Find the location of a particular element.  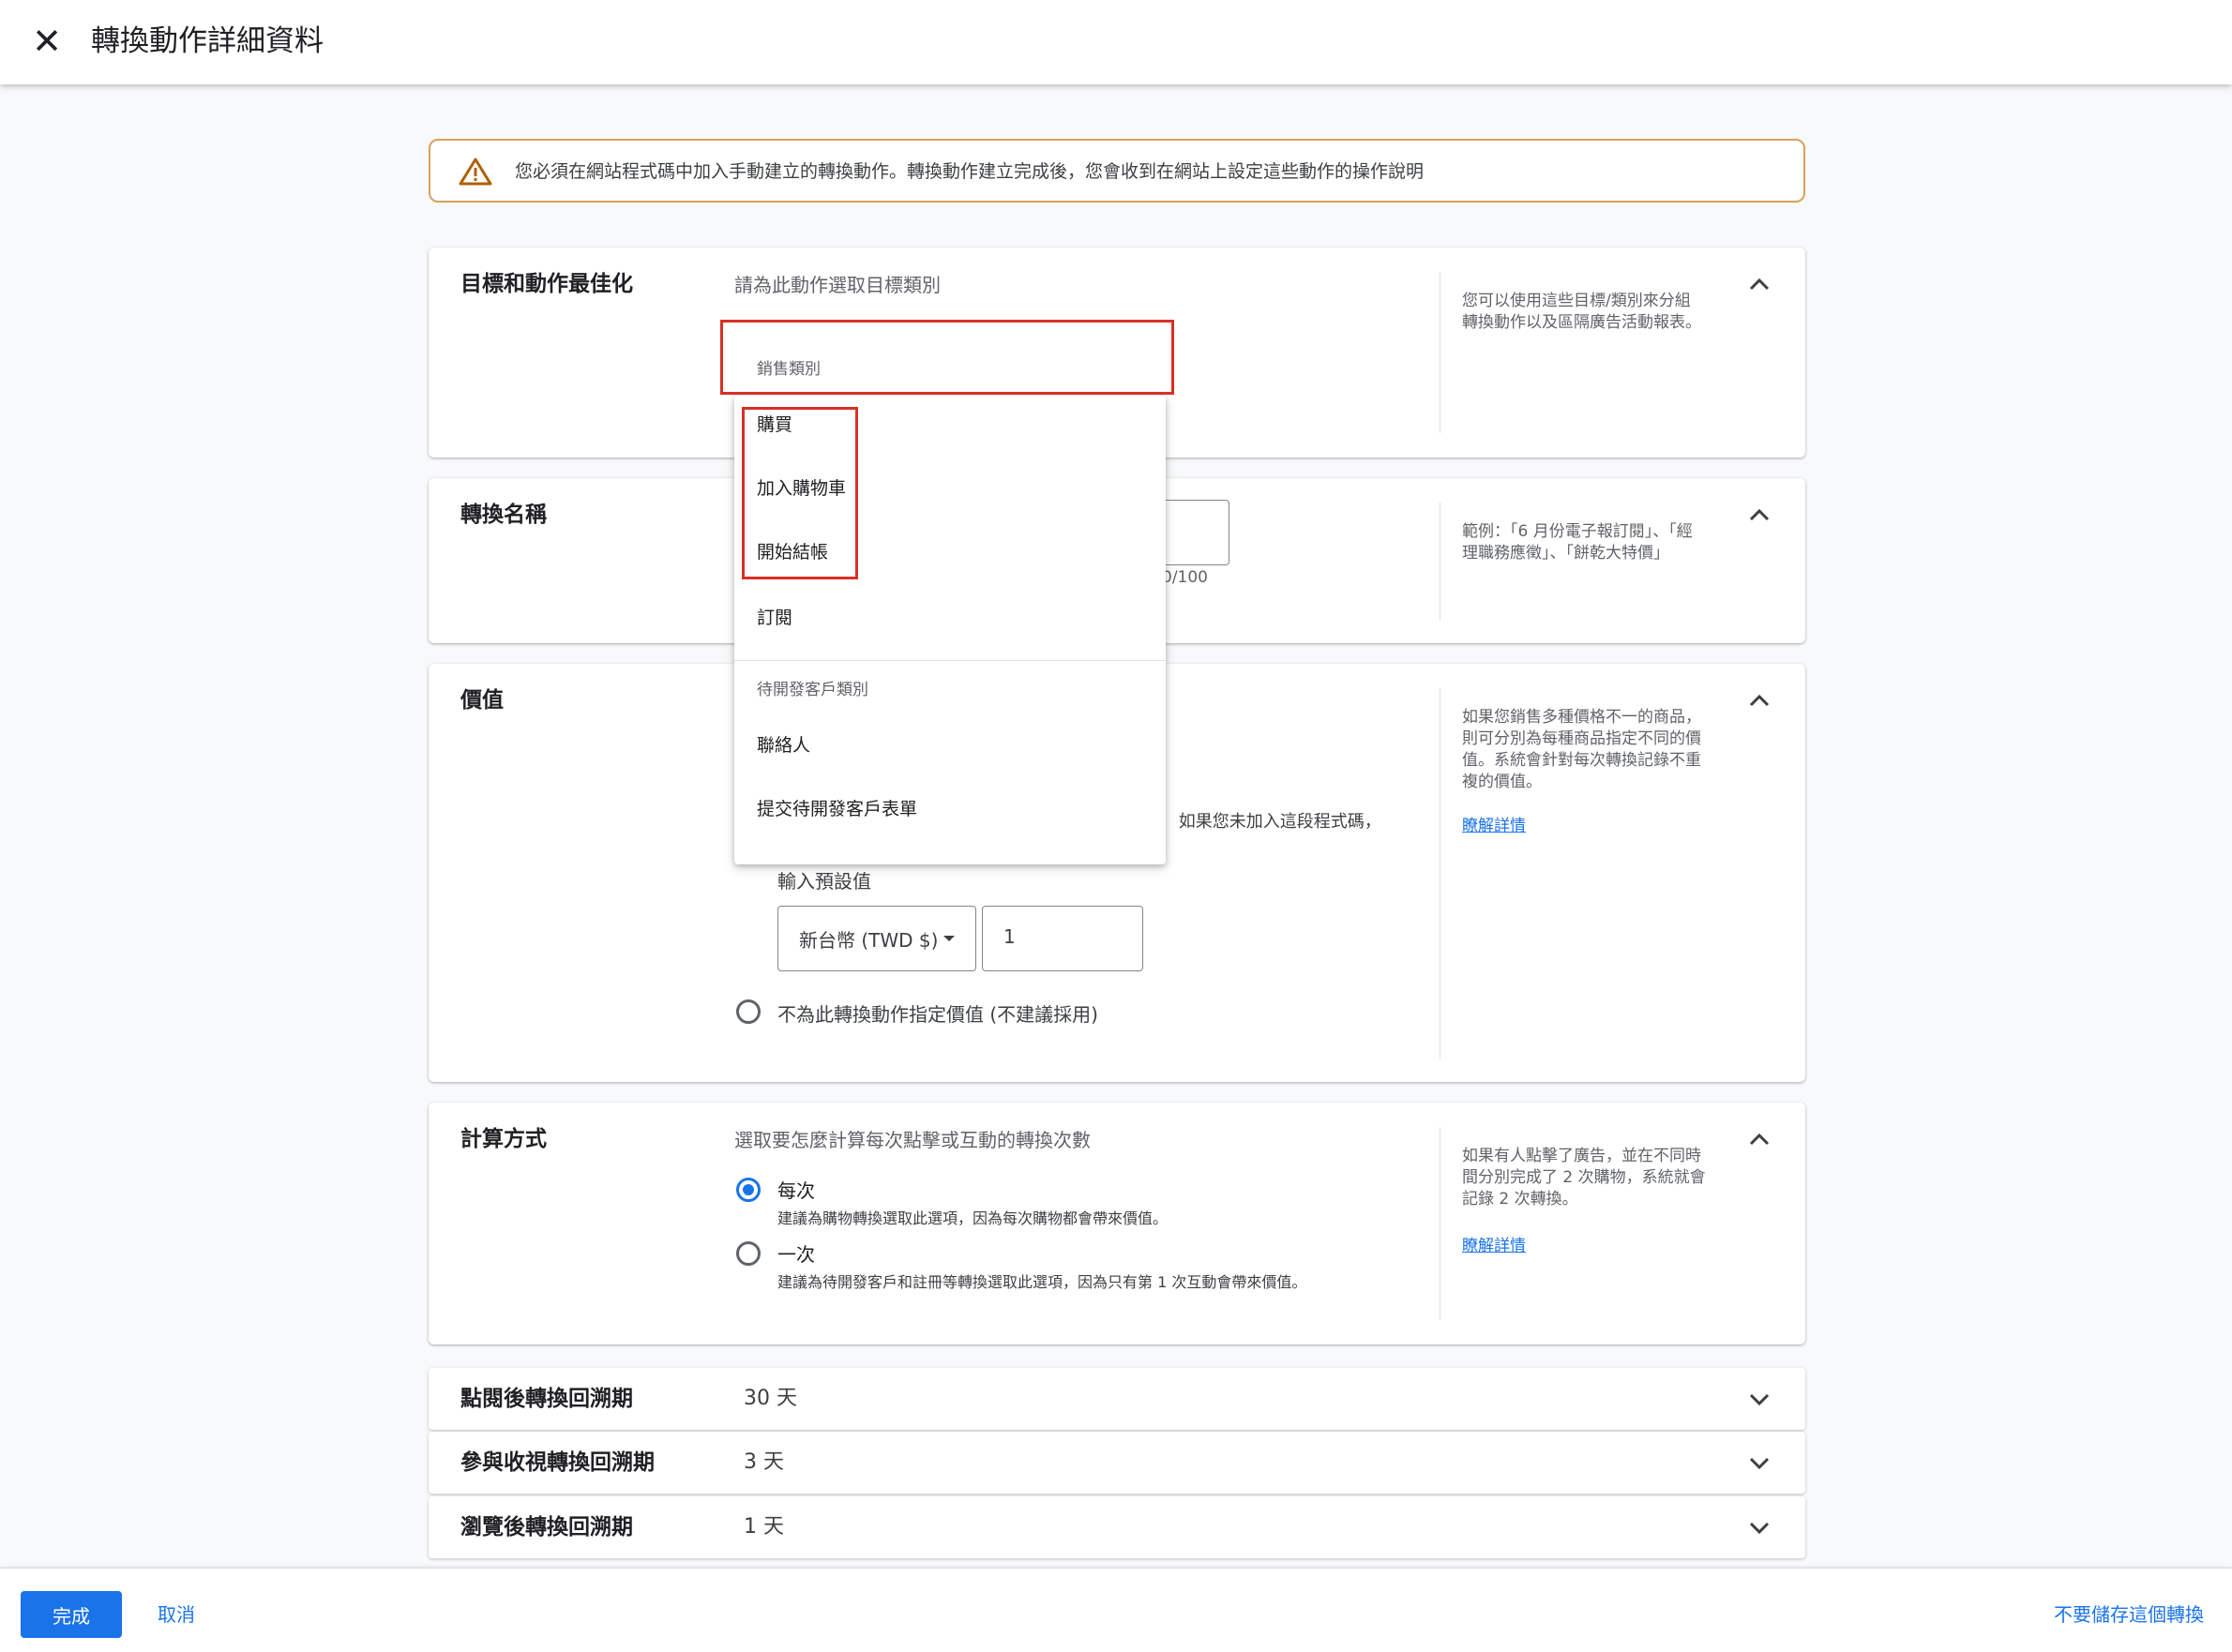

leads-category-header: 待開發客戶類別 is located at coordinates (812, 690).